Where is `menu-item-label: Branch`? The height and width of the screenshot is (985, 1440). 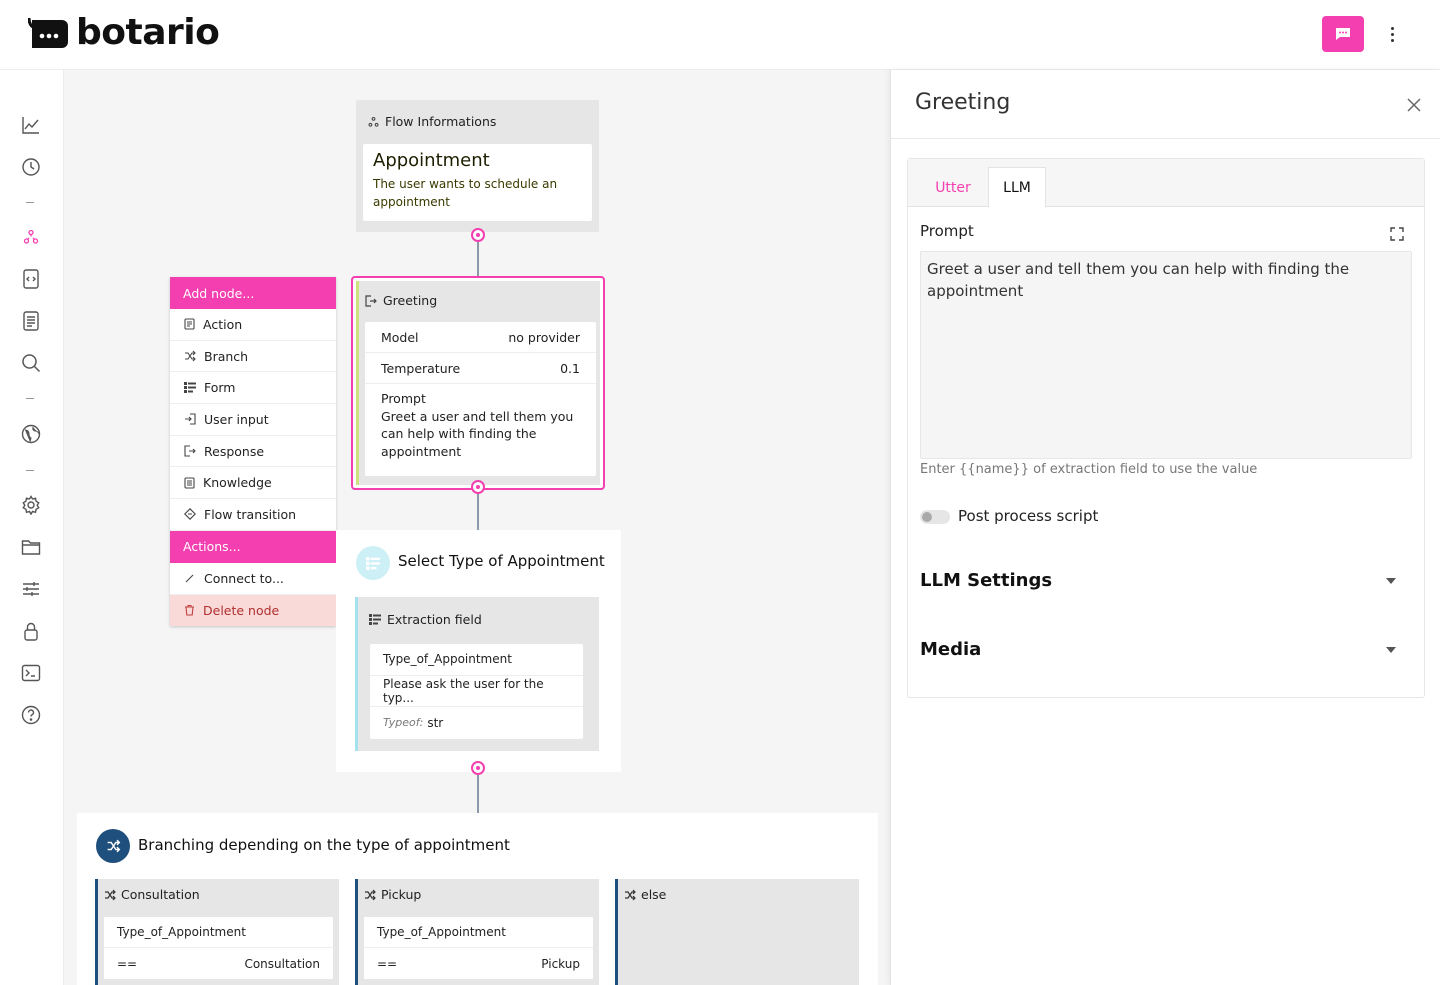
menu-item-label: Branch is located at coordinates (226, 356).